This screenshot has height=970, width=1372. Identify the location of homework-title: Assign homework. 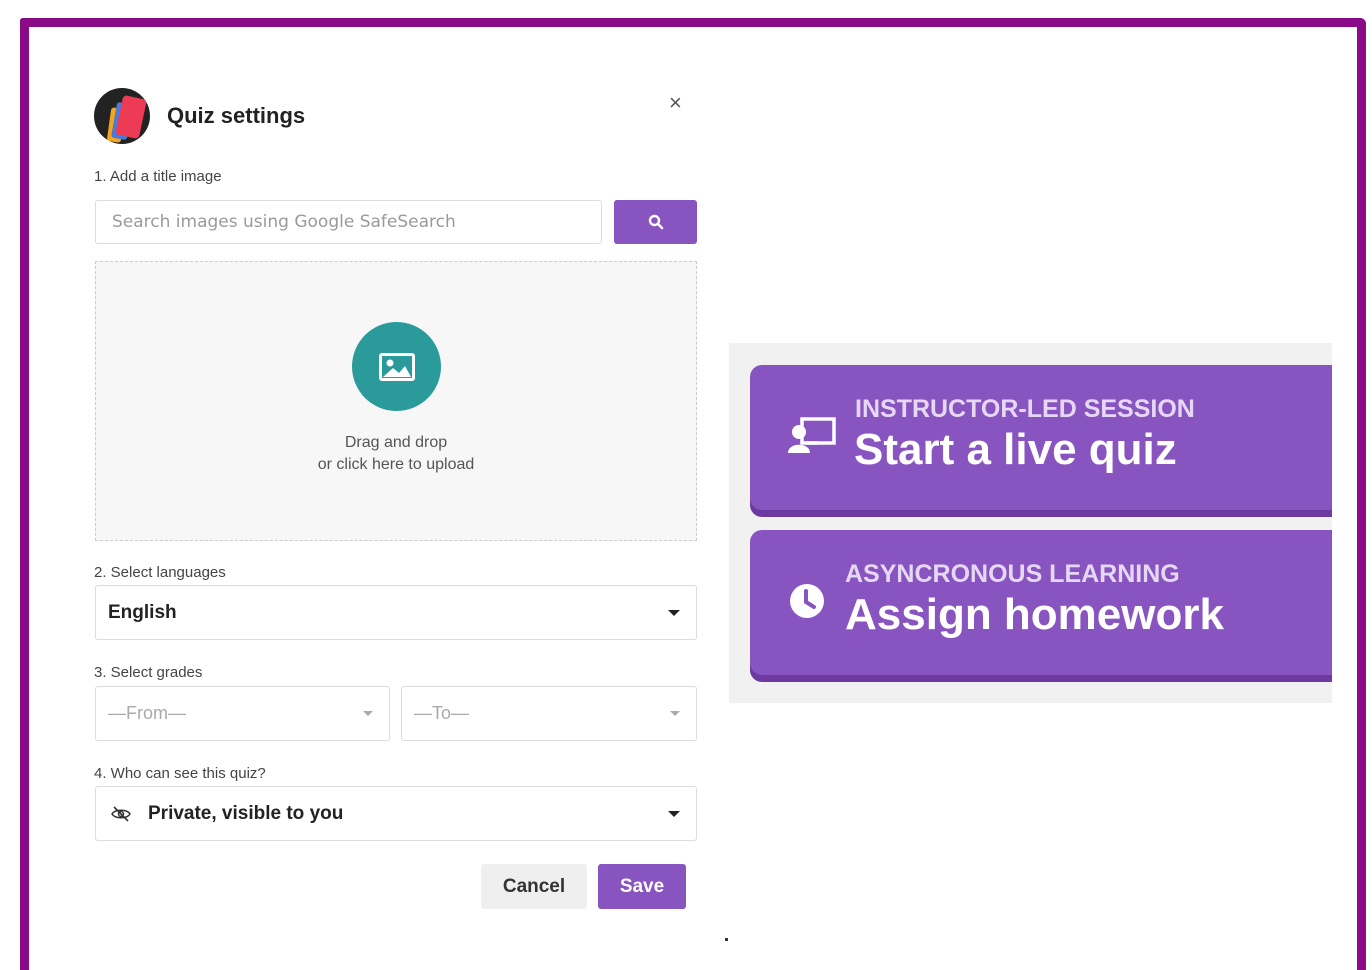
(1034, 614).